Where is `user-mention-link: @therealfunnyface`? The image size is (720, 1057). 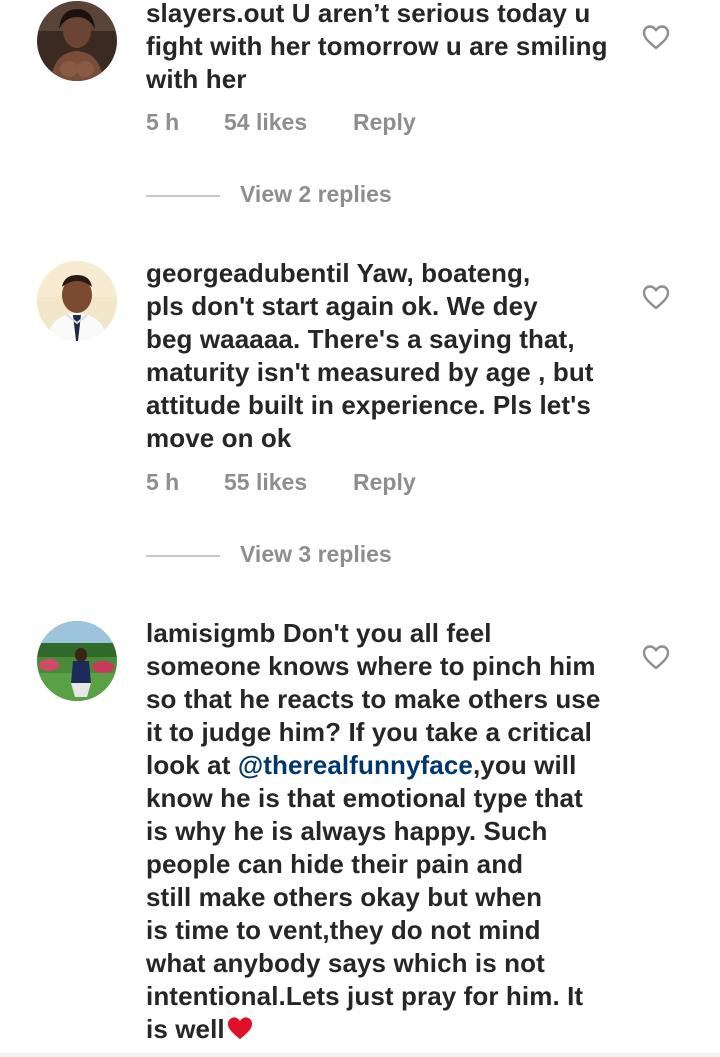
user-mention-link: @therealfunnyface is located at coordinates (355, 765).